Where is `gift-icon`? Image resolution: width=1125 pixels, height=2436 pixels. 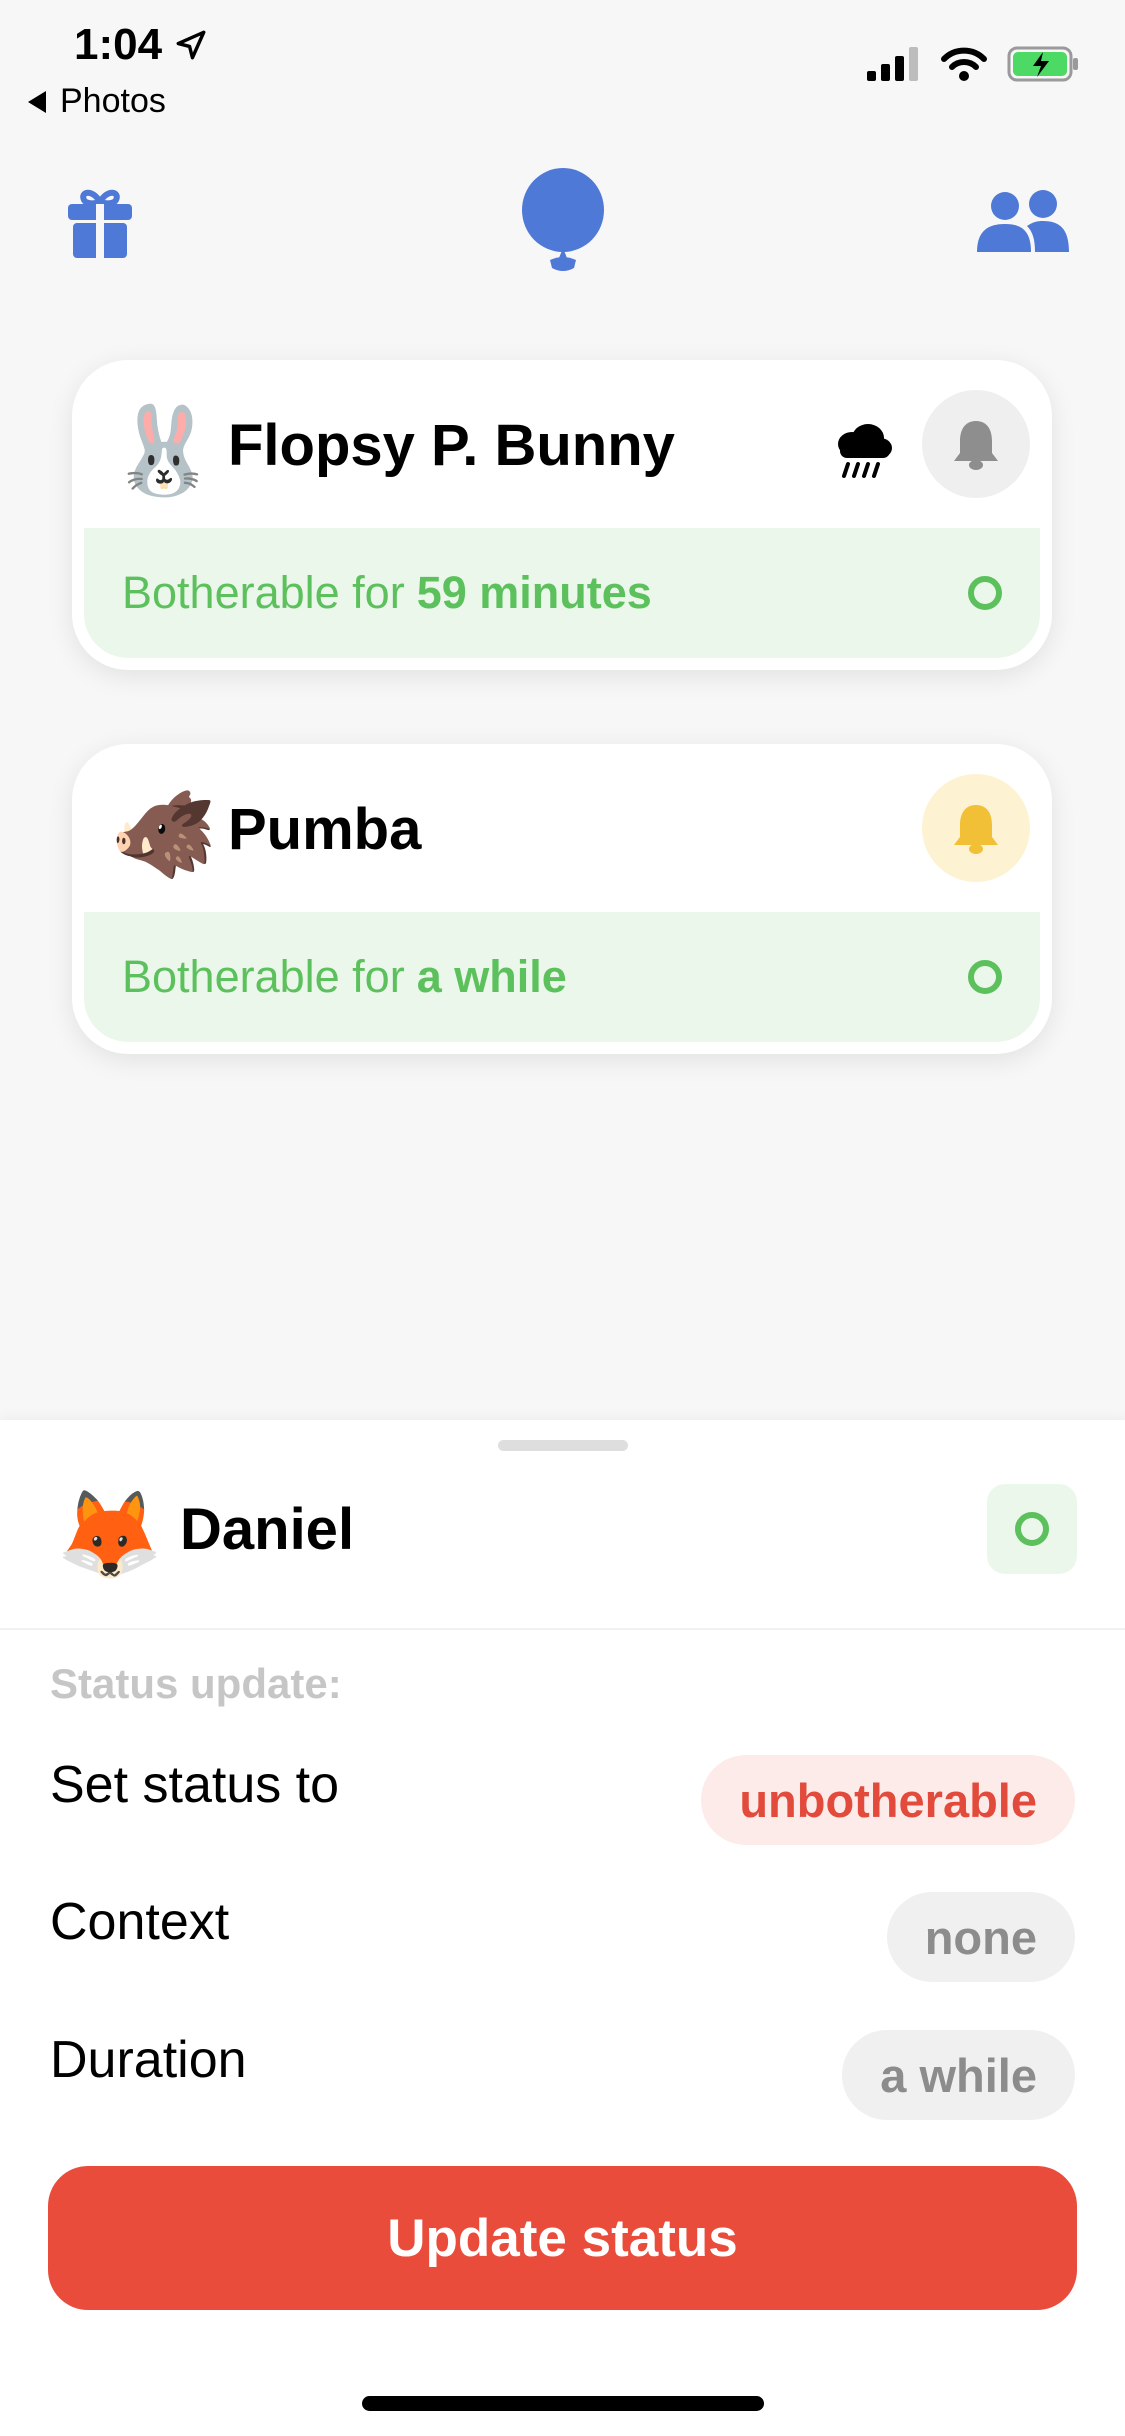 gift-icon is located at coordinates (100, 222).